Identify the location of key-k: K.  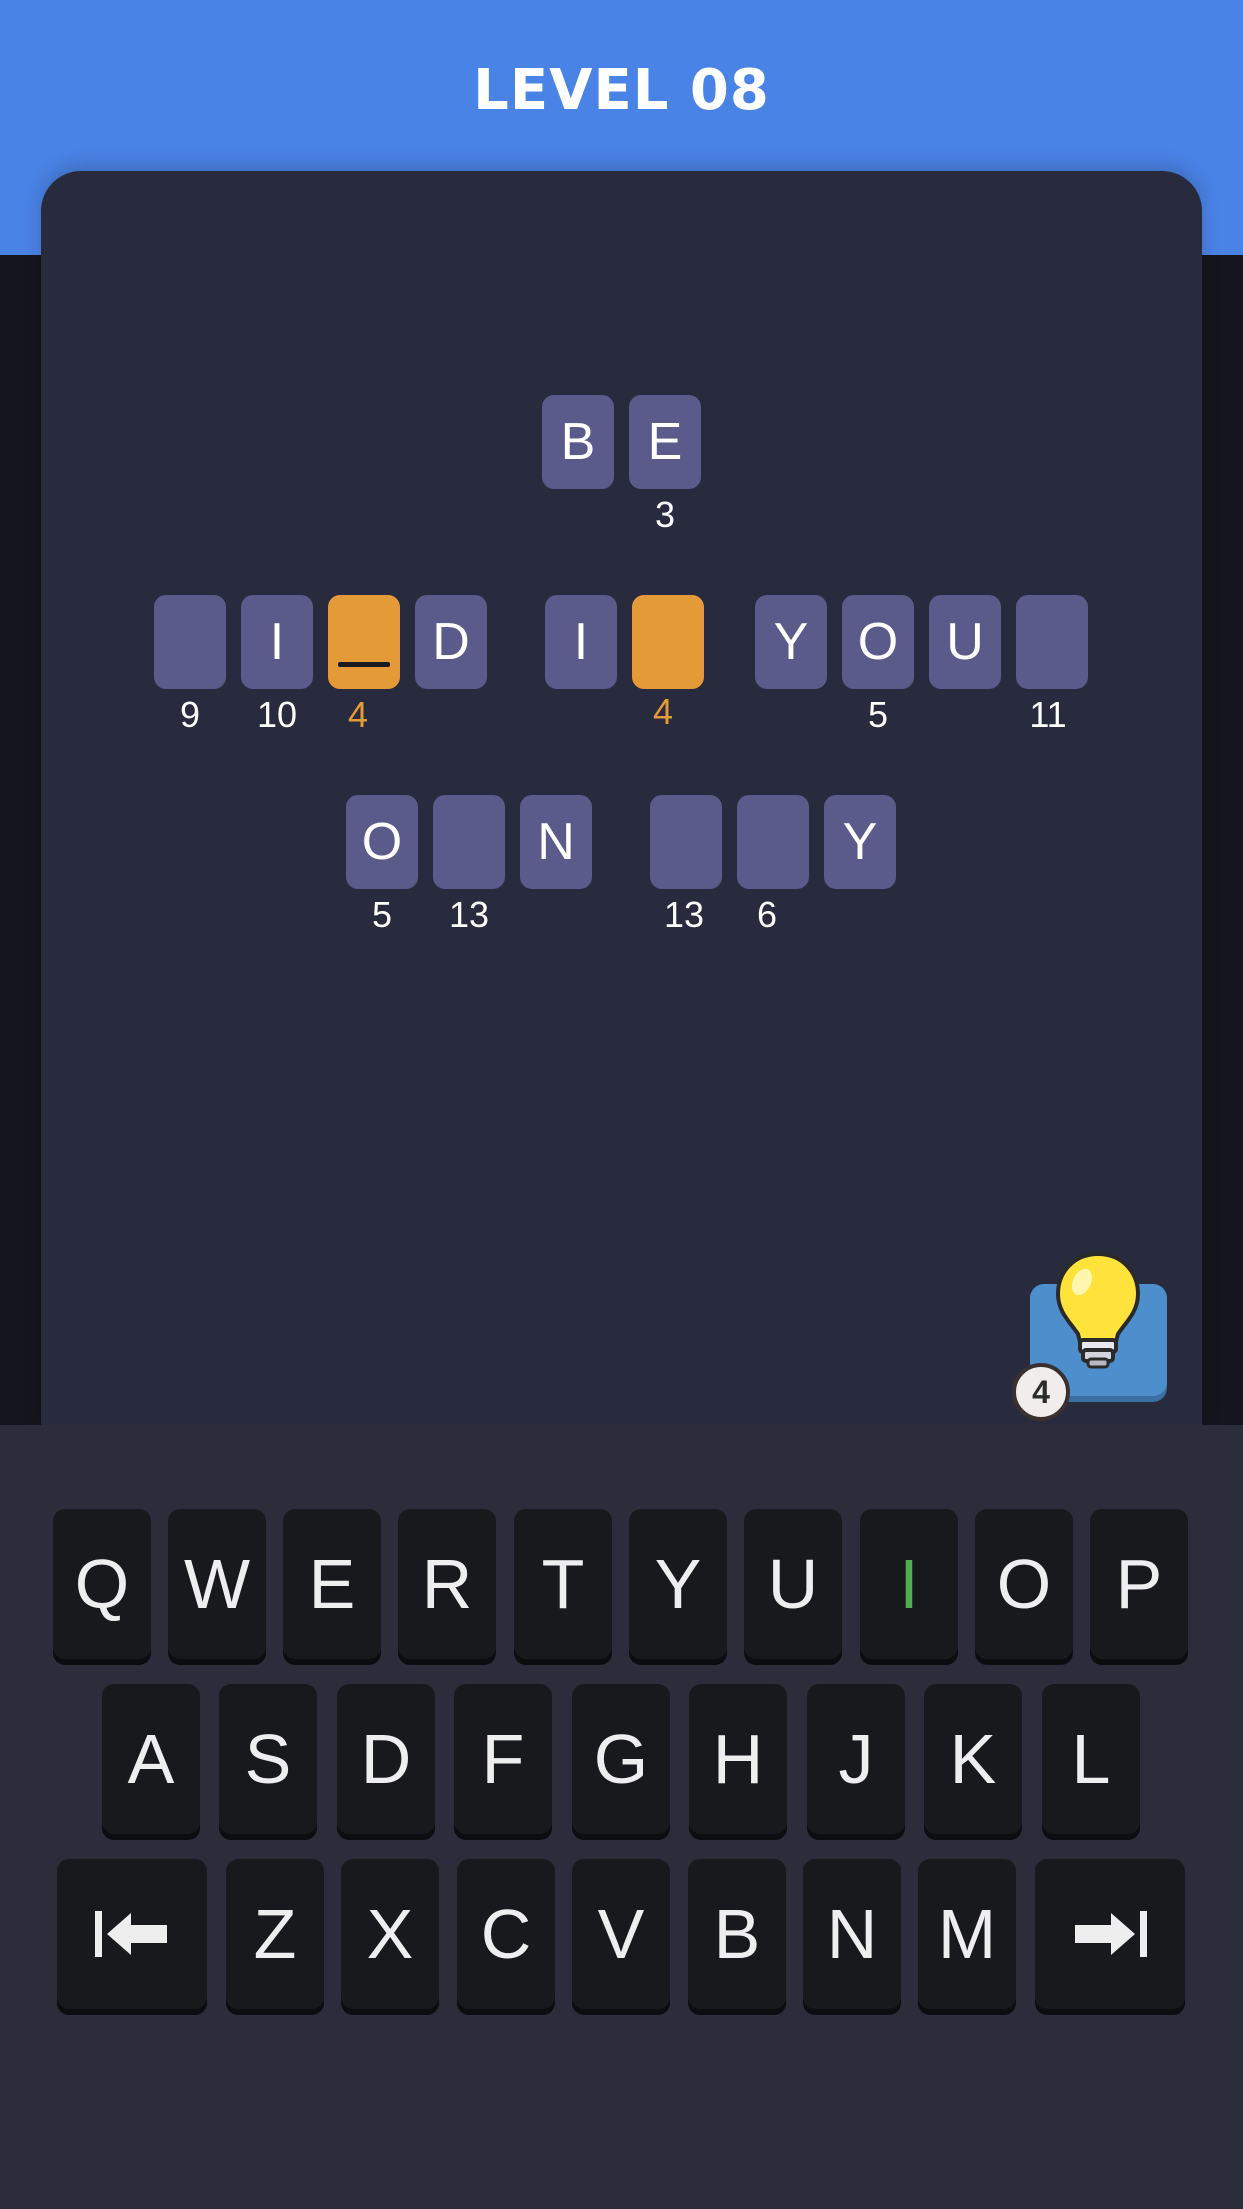
(973, 1759).